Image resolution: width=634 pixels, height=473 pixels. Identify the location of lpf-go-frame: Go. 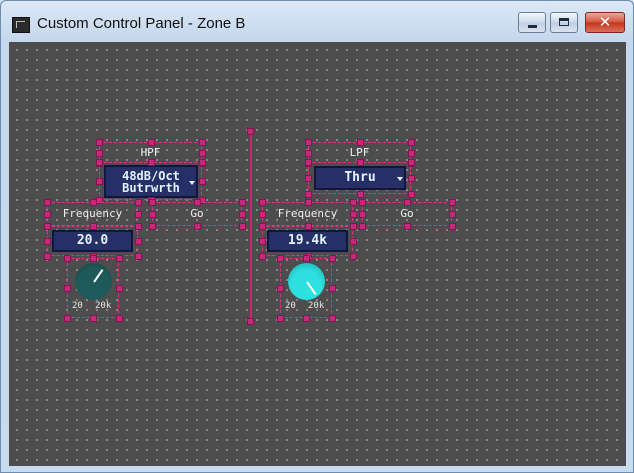
(407, 214).